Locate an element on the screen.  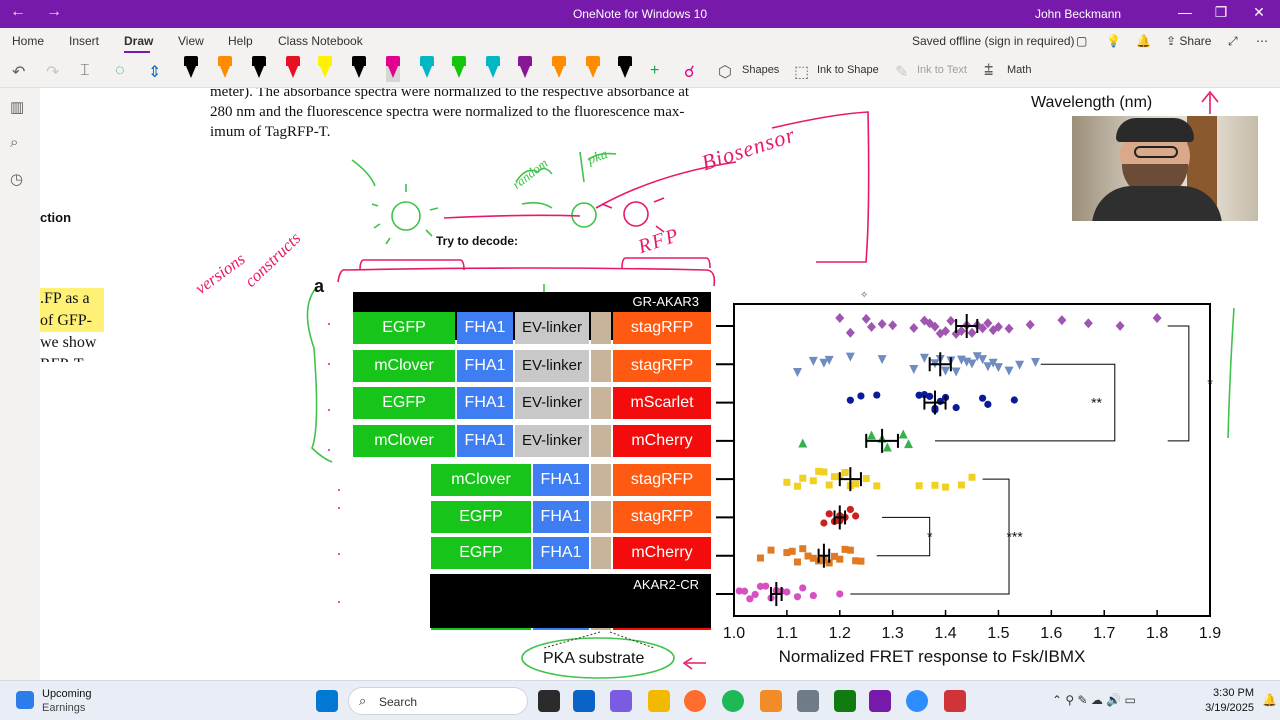
maximize-button: ❐ is located at coordinates (1221, 12).